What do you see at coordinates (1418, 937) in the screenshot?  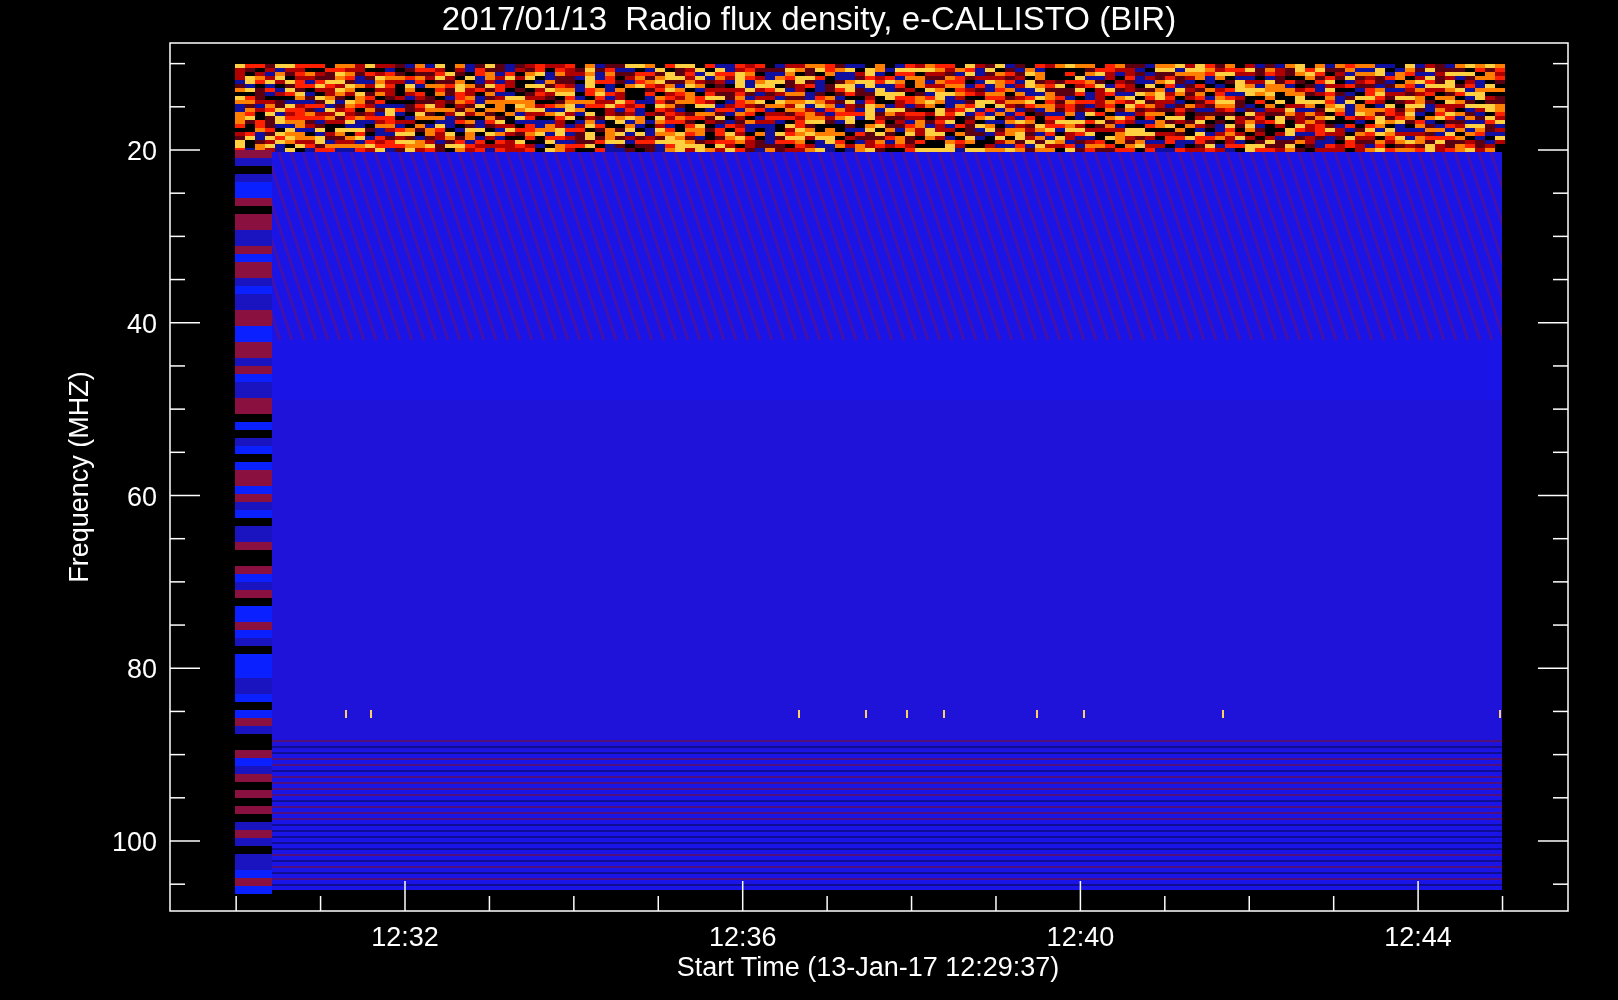 I see `tick-label: 12:44` at bounding box center [1418, 937].